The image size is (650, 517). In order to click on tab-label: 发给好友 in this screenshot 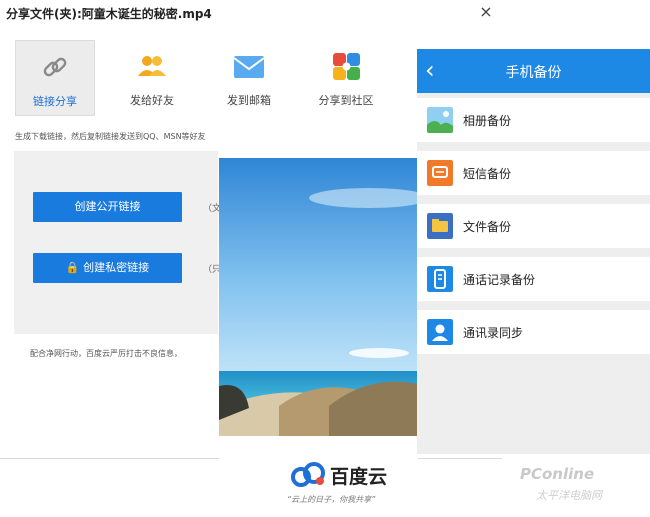, I will do `click(152, 100)`.